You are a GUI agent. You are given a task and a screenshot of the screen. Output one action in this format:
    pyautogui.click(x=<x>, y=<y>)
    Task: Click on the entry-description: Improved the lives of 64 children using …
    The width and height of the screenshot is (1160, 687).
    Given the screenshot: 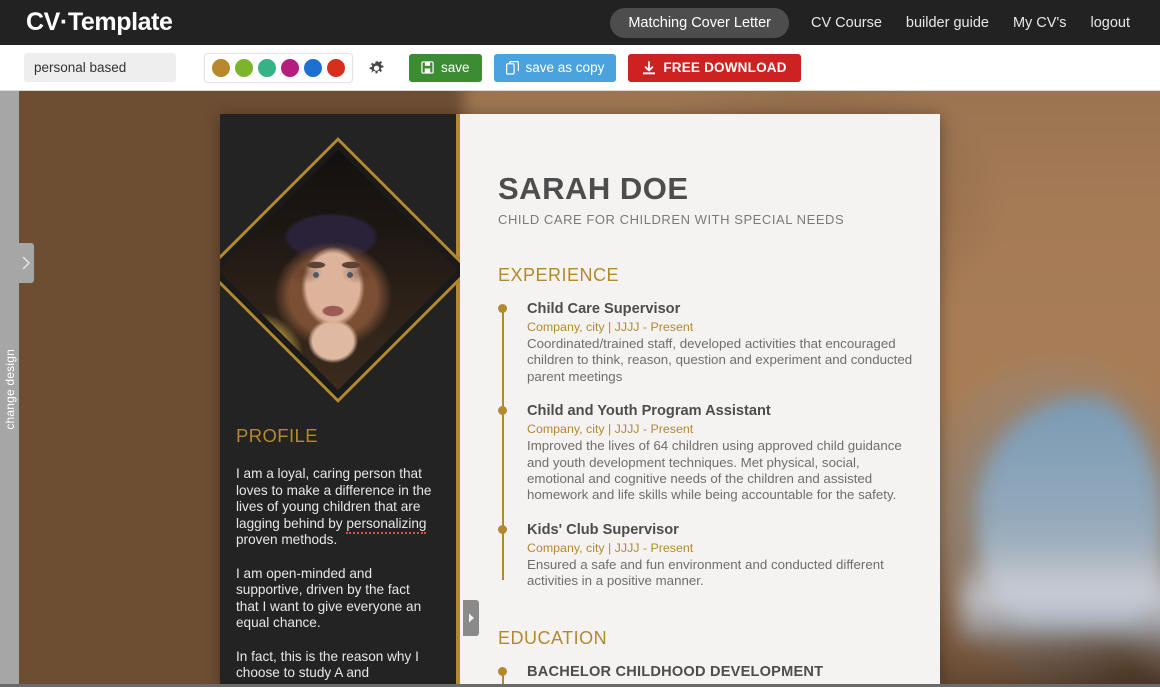 What is the action you would take?
    pyautogui.click(x=714, y=470)
    